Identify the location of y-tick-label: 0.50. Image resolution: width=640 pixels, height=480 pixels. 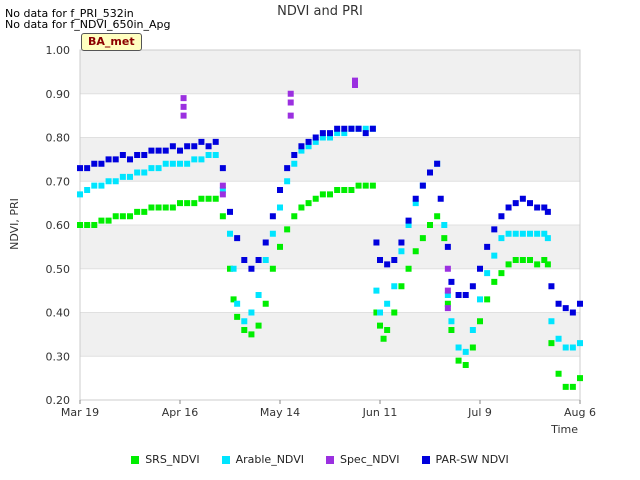
(58, 269).